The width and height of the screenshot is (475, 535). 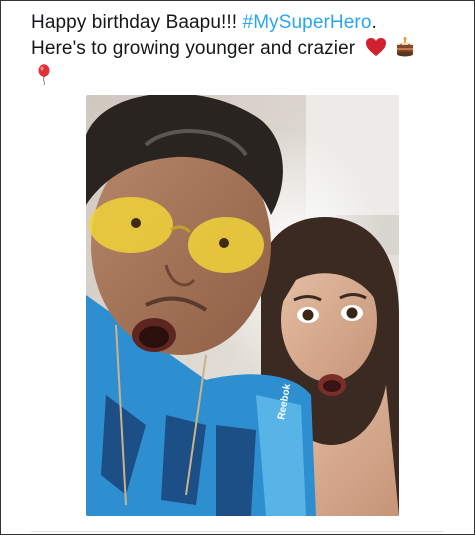 I want to click on red-heart-icon, so click(x=375, y=47).